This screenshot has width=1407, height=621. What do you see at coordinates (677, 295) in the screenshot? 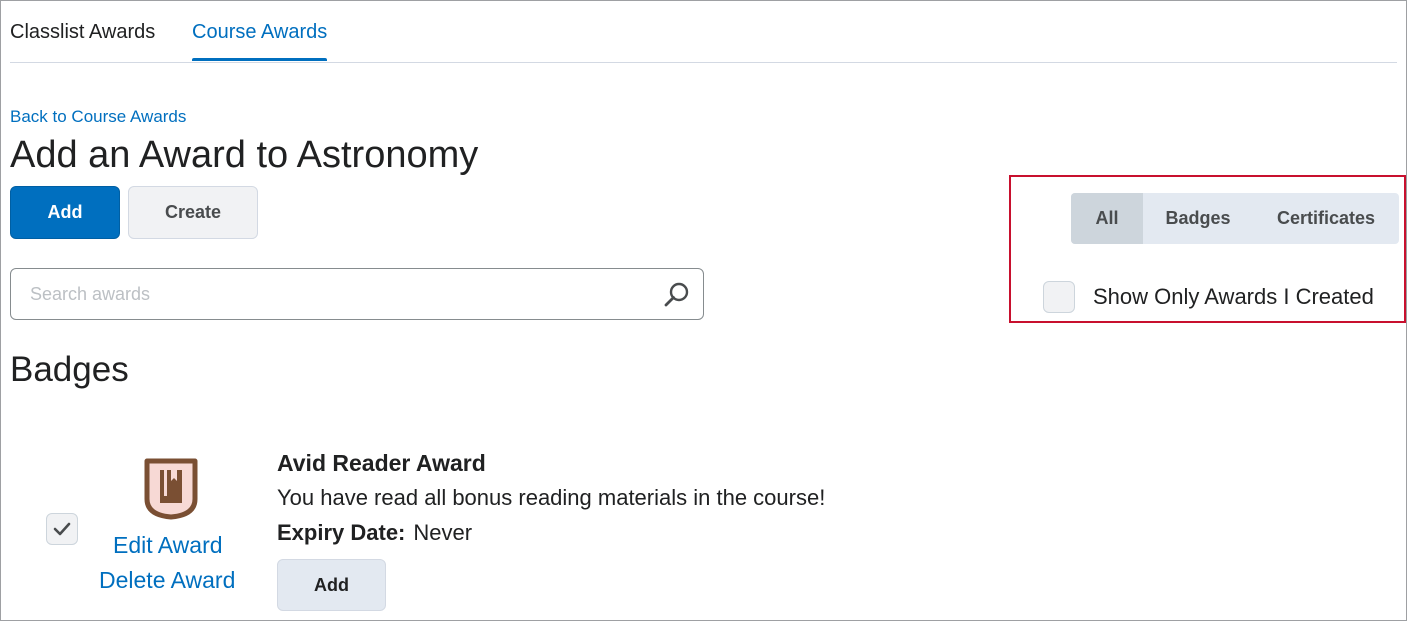
I see `search-icon` at bounding box center [677, 295].